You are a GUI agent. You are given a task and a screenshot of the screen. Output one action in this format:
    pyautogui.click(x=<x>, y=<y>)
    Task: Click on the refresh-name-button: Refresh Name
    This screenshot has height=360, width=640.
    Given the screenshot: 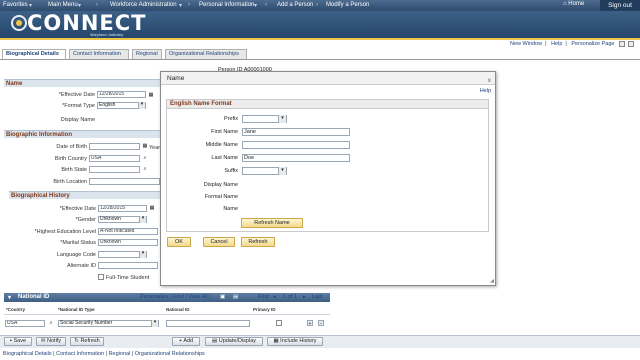 What is the action you would take?
    pyautogui.click(x=272, y=223)
    